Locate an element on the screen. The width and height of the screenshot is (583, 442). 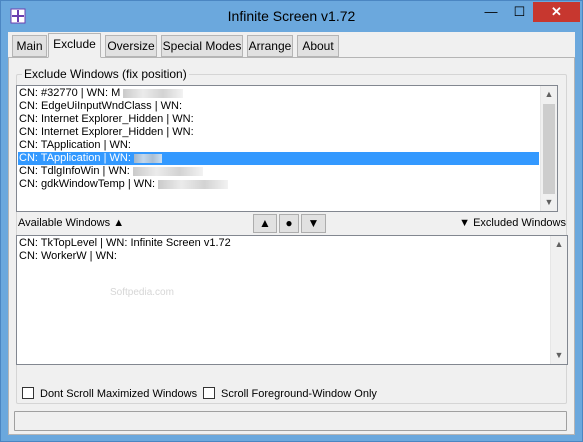
tab-special-modes: Special Modes is located at coordinates (202, 46).